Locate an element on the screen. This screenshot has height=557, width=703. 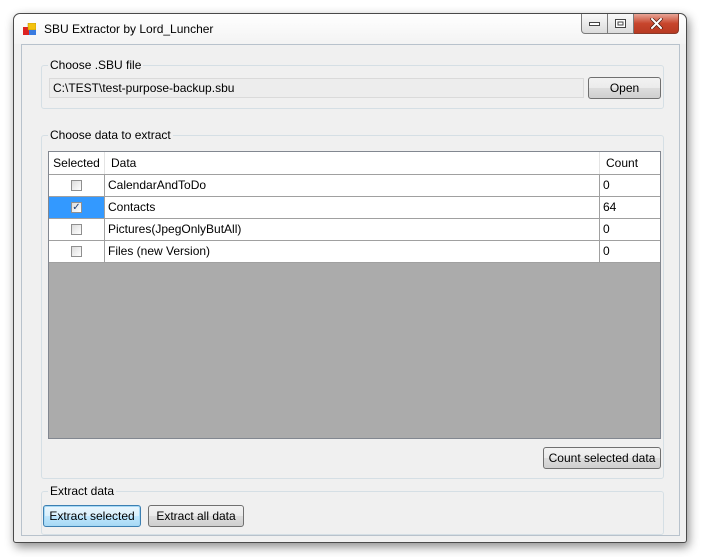
column-header-count: Count is located at coordinates (630, 163).